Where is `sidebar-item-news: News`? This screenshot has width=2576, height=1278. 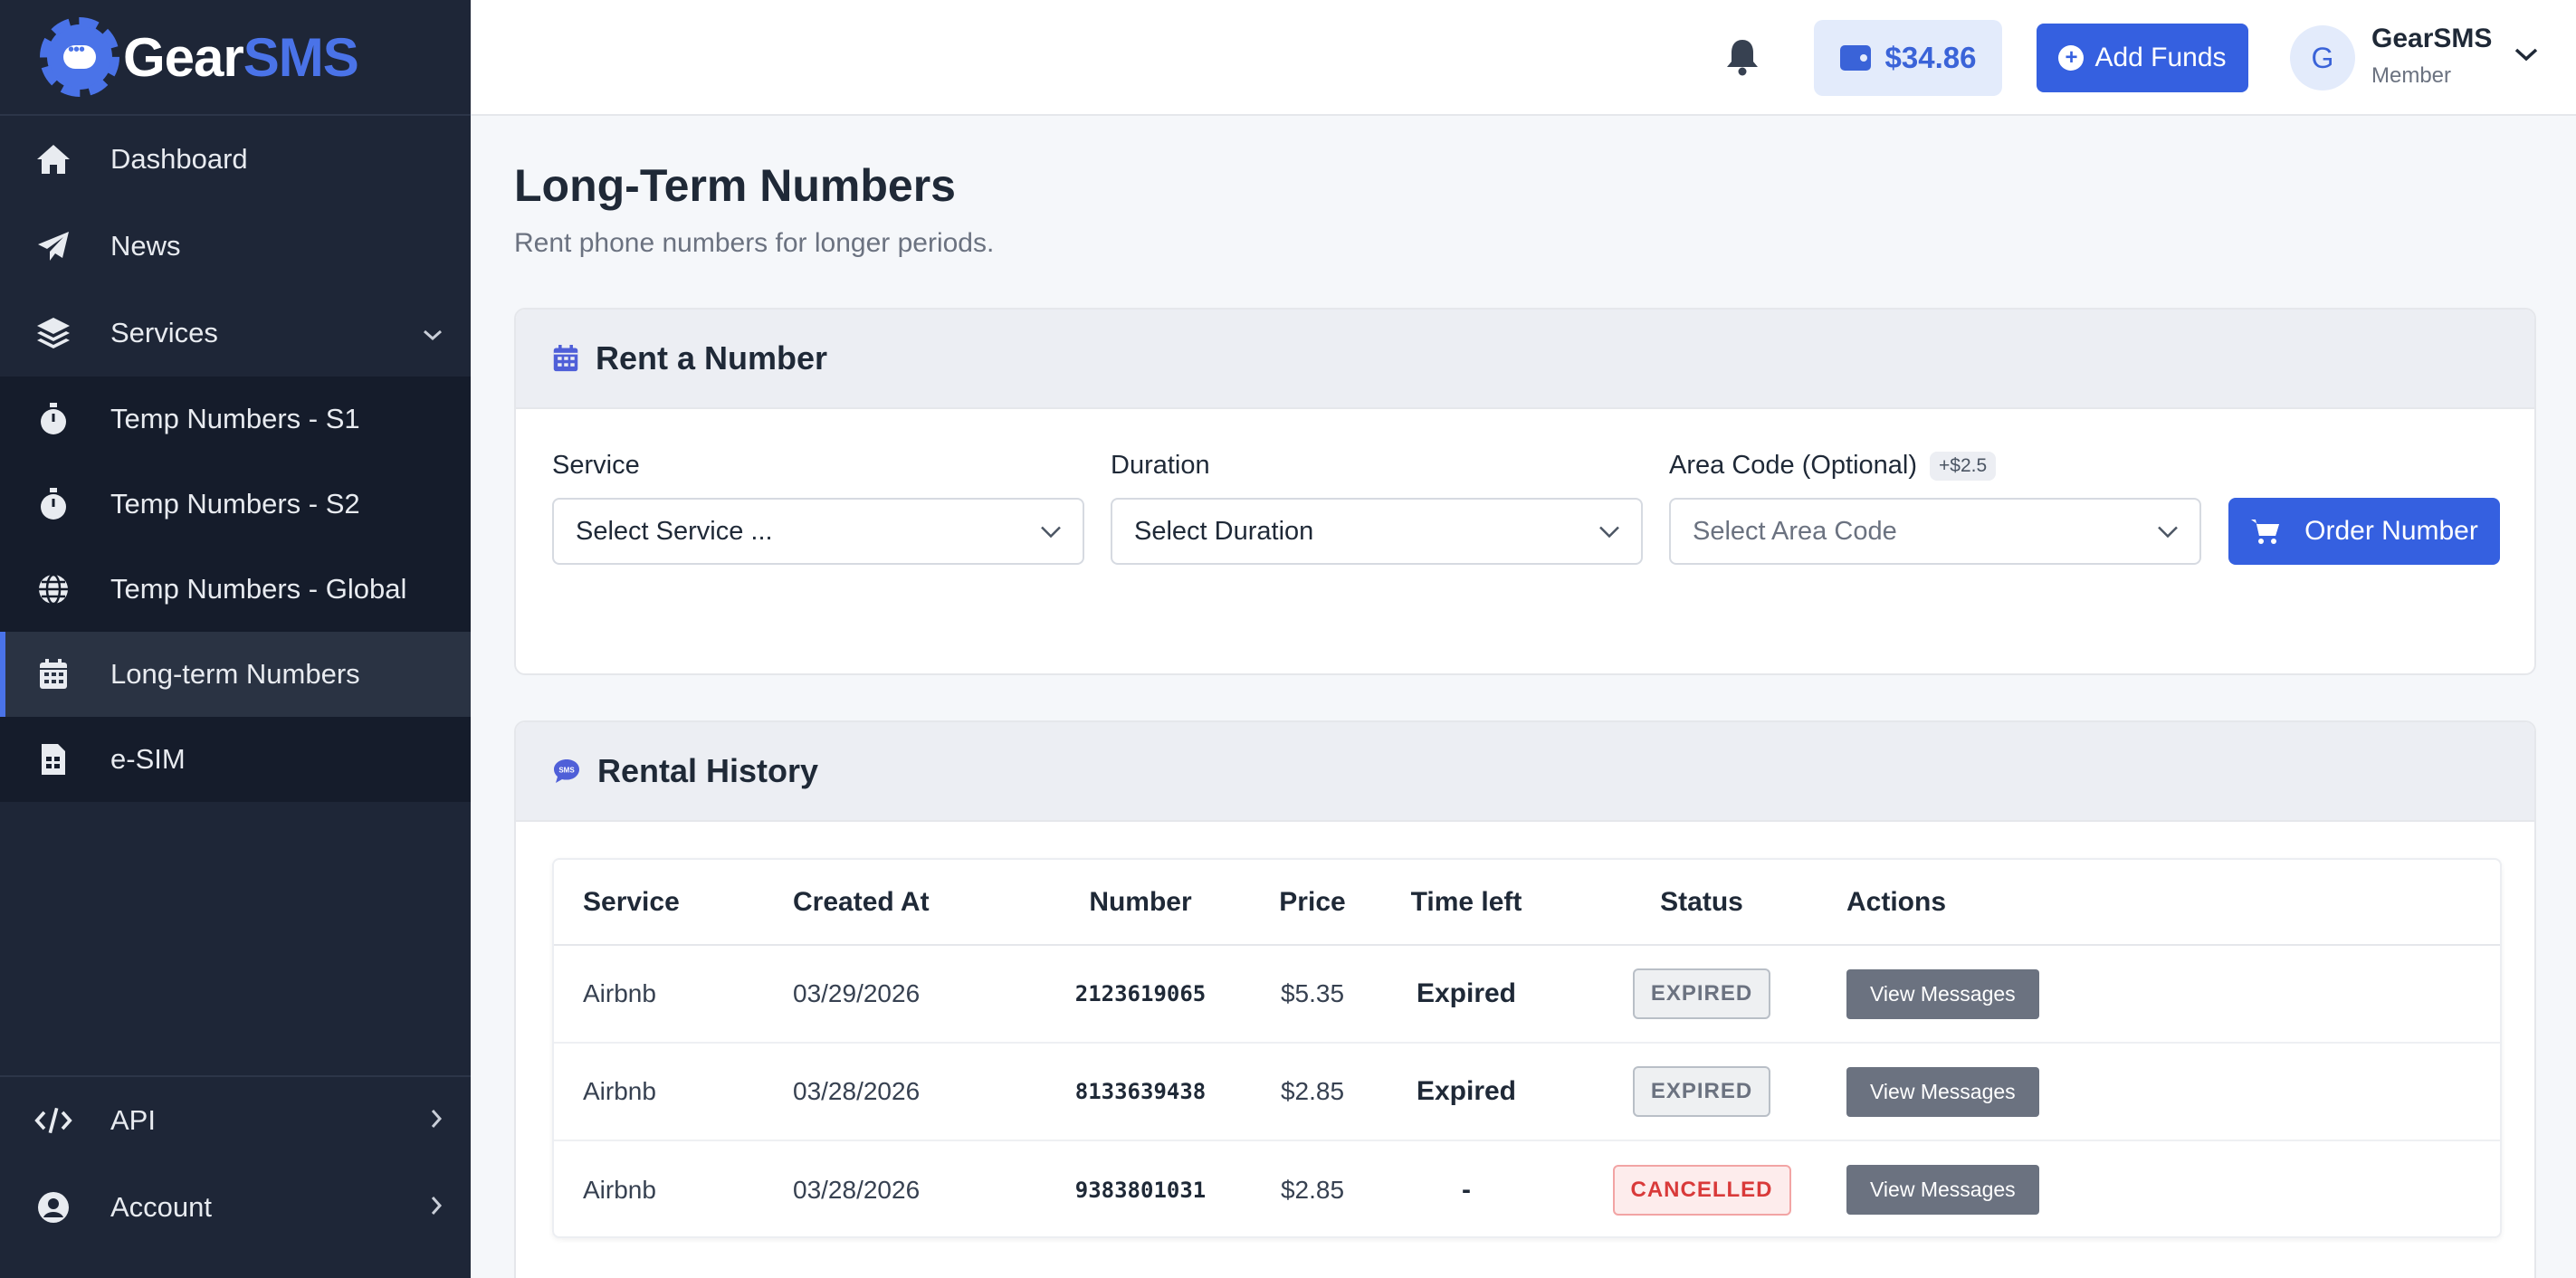
sidebar-item-news: News is located at coordinates (235, 246).